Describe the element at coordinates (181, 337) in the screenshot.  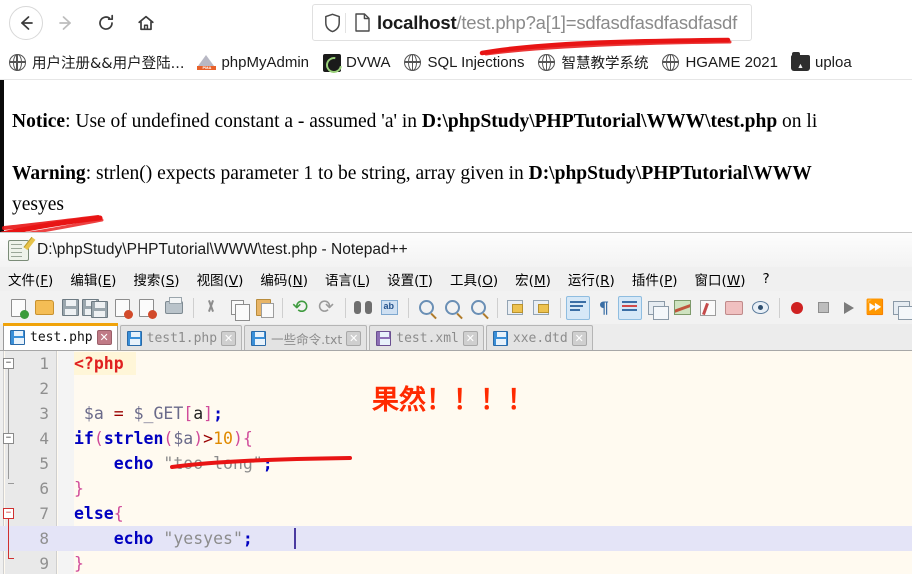
I see `editor-tab-test1-php: test1.php ✕` at that location.